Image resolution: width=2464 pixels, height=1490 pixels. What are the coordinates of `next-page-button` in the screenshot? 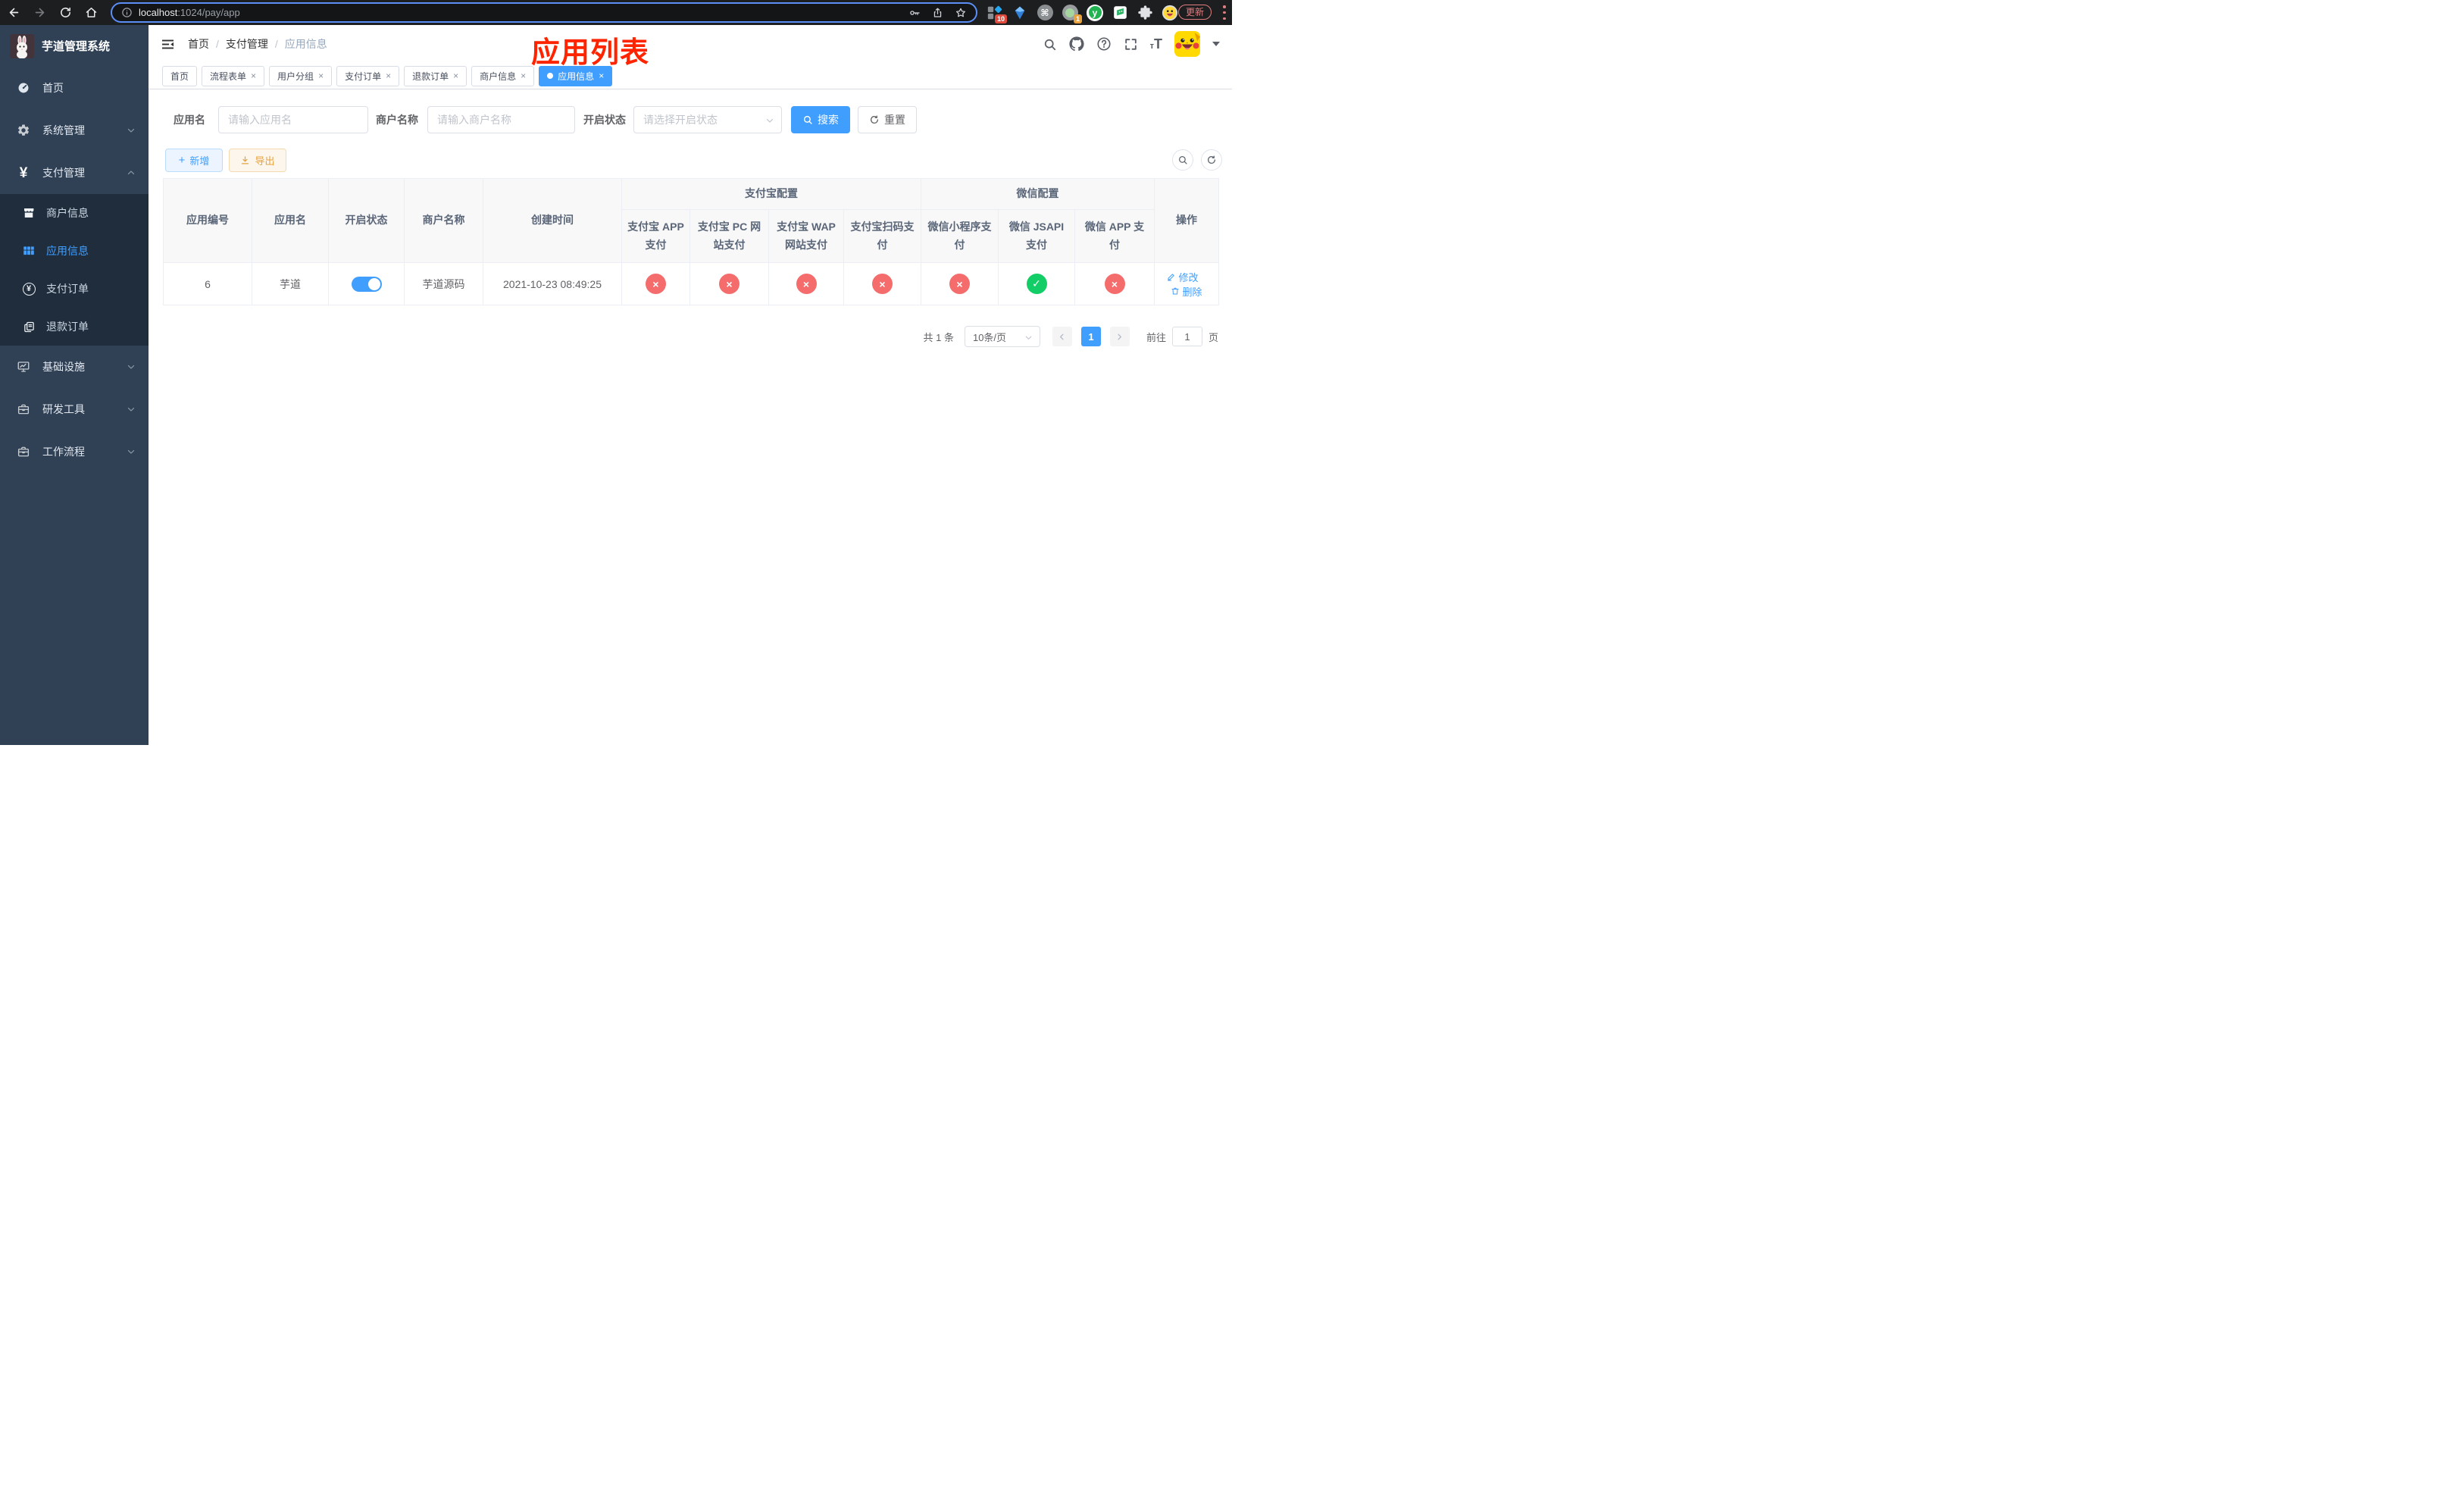 It's located at (1119, 337).